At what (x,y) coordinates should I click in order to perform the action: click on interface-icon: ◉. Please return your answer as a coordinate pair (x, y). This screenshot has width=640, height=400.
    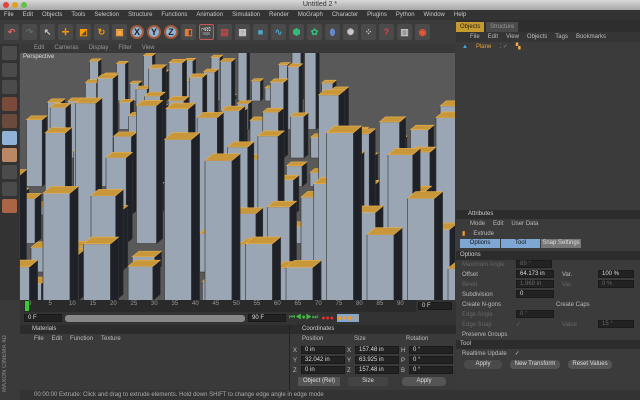
    Looking at the image, I should click on (422, 32).